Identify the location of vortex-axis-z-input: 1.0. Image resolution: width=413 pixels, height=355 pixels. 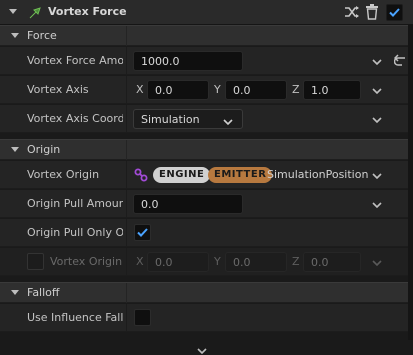
(332, 90).